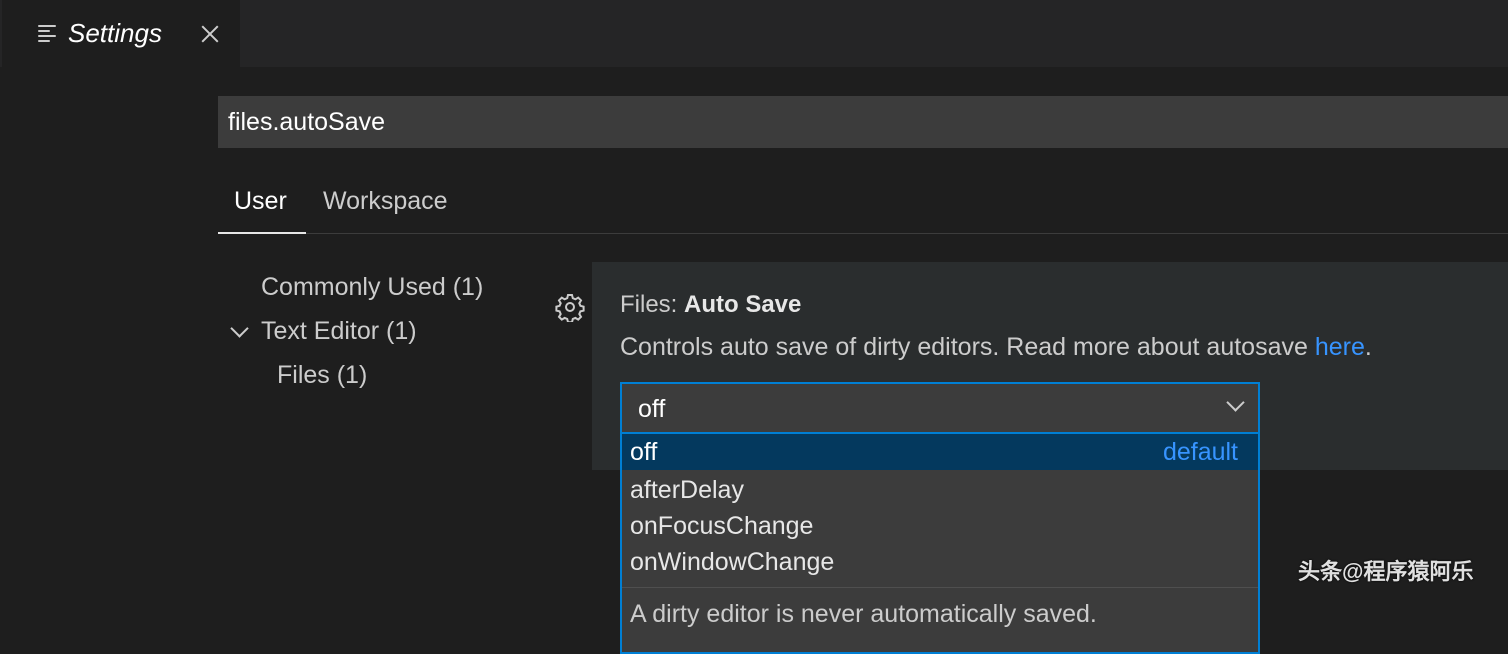 This screenshot has width=1508, height=654. I want to click on dropdown-divider, so click(940, 587).